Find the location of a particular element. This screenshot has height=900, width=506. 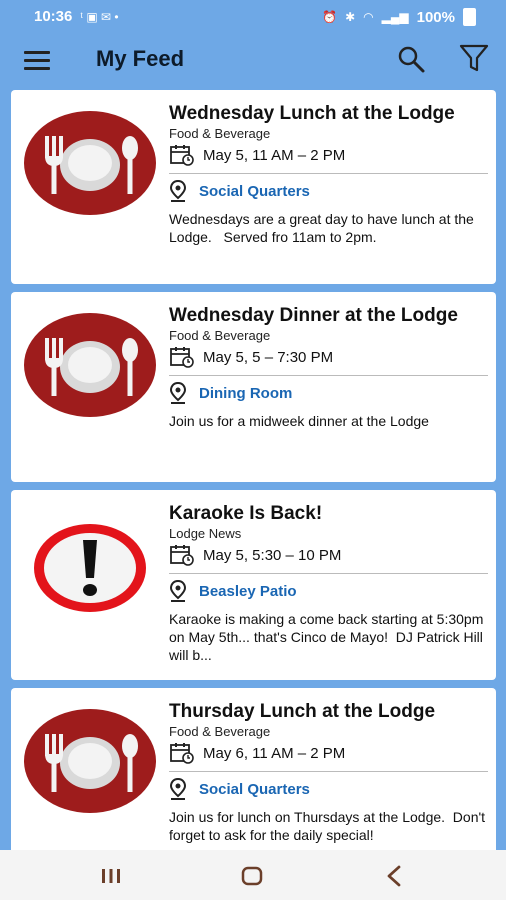

status-time: 10:36 is located at coordinates (53, 16).